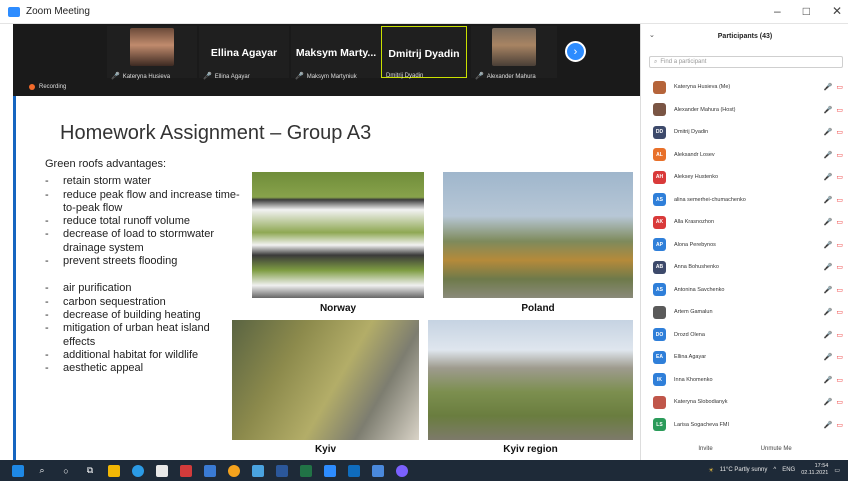 The image size is (848, 481). I want to click on cortana-icon: ○, so click(66, 471).